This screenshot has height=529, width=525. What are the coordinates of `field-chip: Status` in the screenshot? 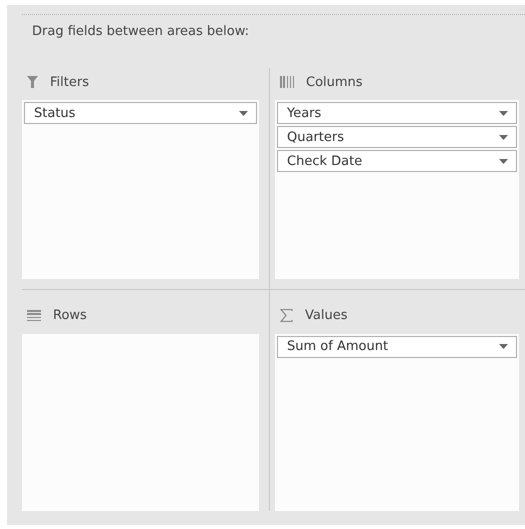 It's located at (140, 113).